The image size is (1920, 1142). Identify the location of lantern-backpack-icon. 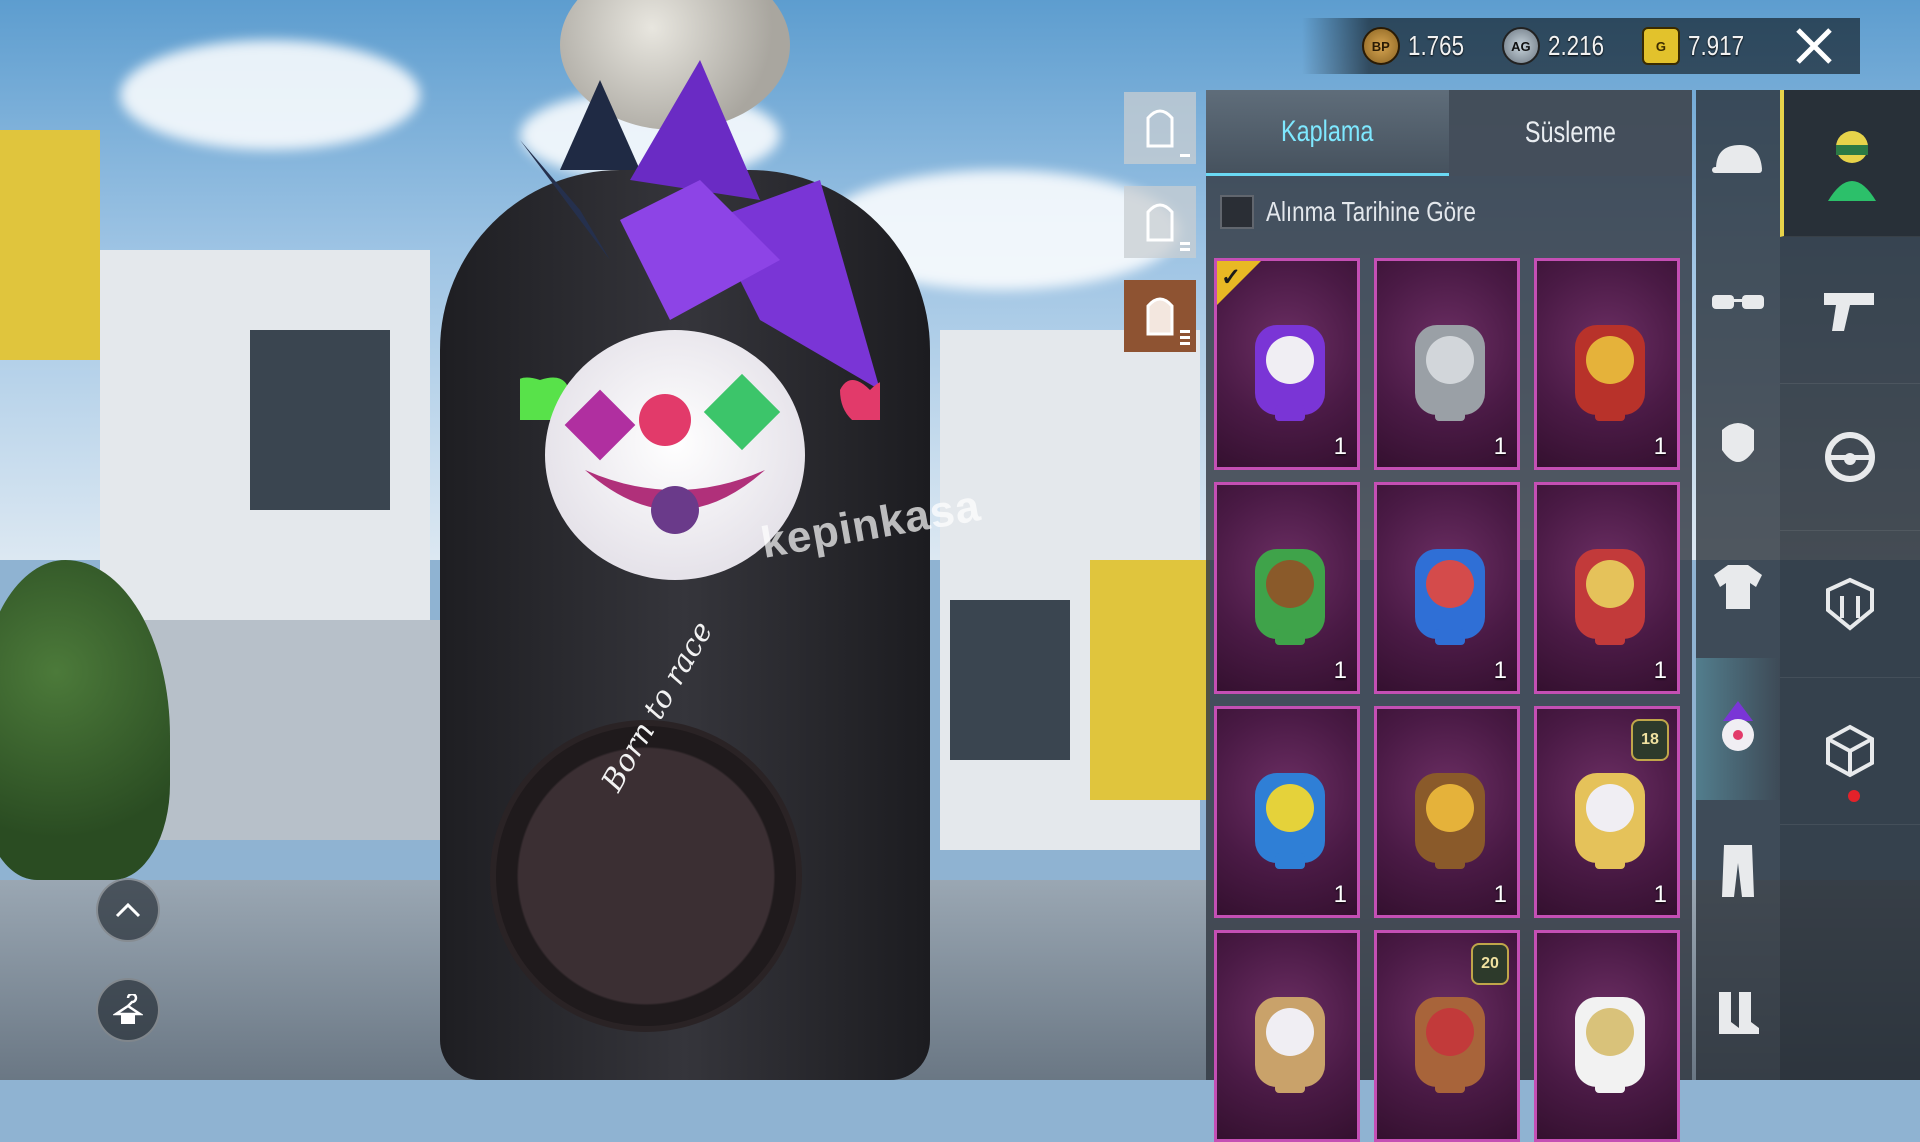
(1610, 597).